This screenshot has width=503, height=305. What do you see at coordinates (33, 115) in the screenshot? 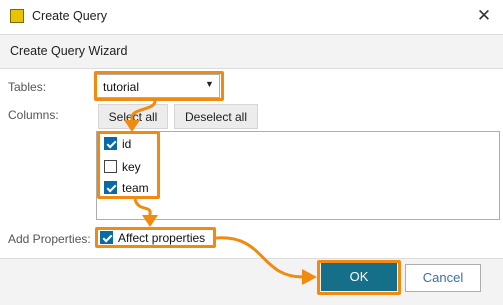
I see `columns-label: Columns:` at bounding box center [33, 115].